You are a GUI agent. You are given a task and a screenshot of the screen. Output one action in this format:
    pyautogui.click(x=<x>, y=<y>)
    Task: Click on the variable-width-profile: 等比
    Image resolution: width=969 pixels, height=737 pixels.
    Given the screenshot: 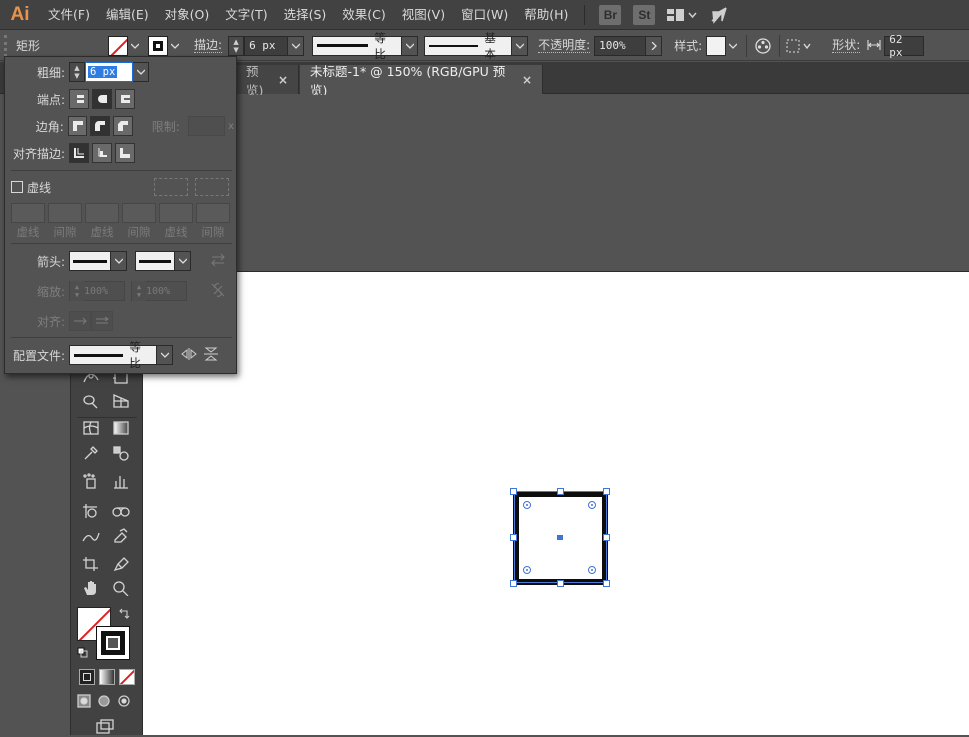 What is the action you would take?
    pyautogui.click(x=357, y=46)
    